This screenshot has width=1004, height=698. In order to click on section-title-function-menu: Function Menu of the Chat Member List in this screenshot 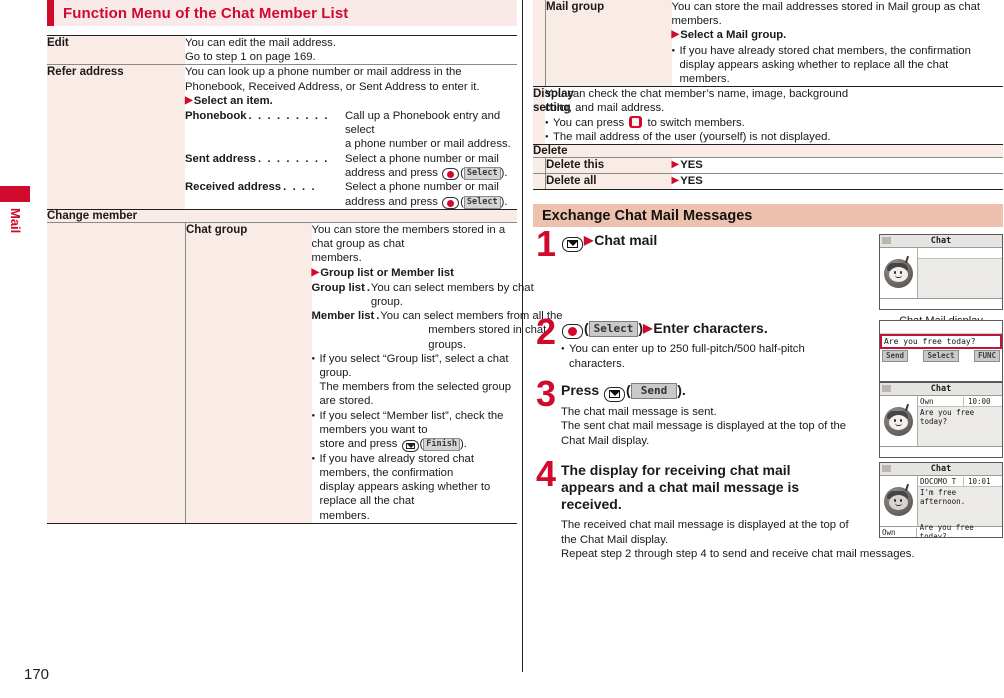, I will do `click(282, 13)`.